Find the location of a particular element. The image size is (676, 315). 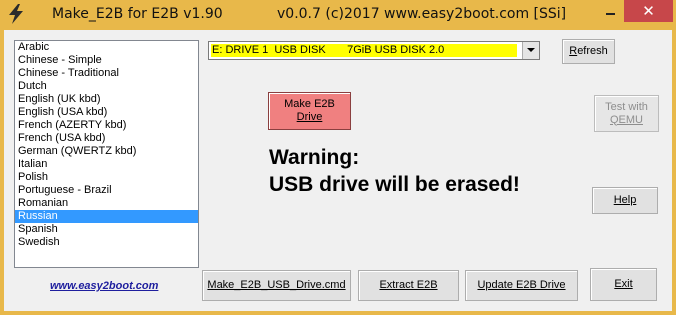

lightning-icon is located at coordinates (16, 14).